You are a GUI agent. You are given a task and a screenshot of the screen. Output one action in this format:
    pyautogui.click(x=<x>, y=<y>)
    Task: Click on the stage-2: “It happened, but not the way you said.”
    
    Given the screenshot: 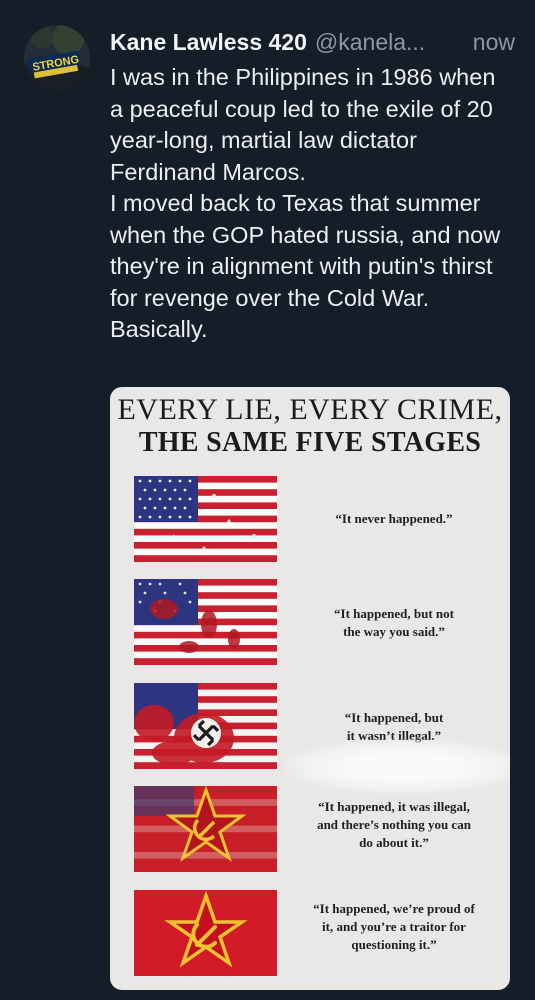 What is the action you would take?
    pyautogui.click(x=310, y=625)
    